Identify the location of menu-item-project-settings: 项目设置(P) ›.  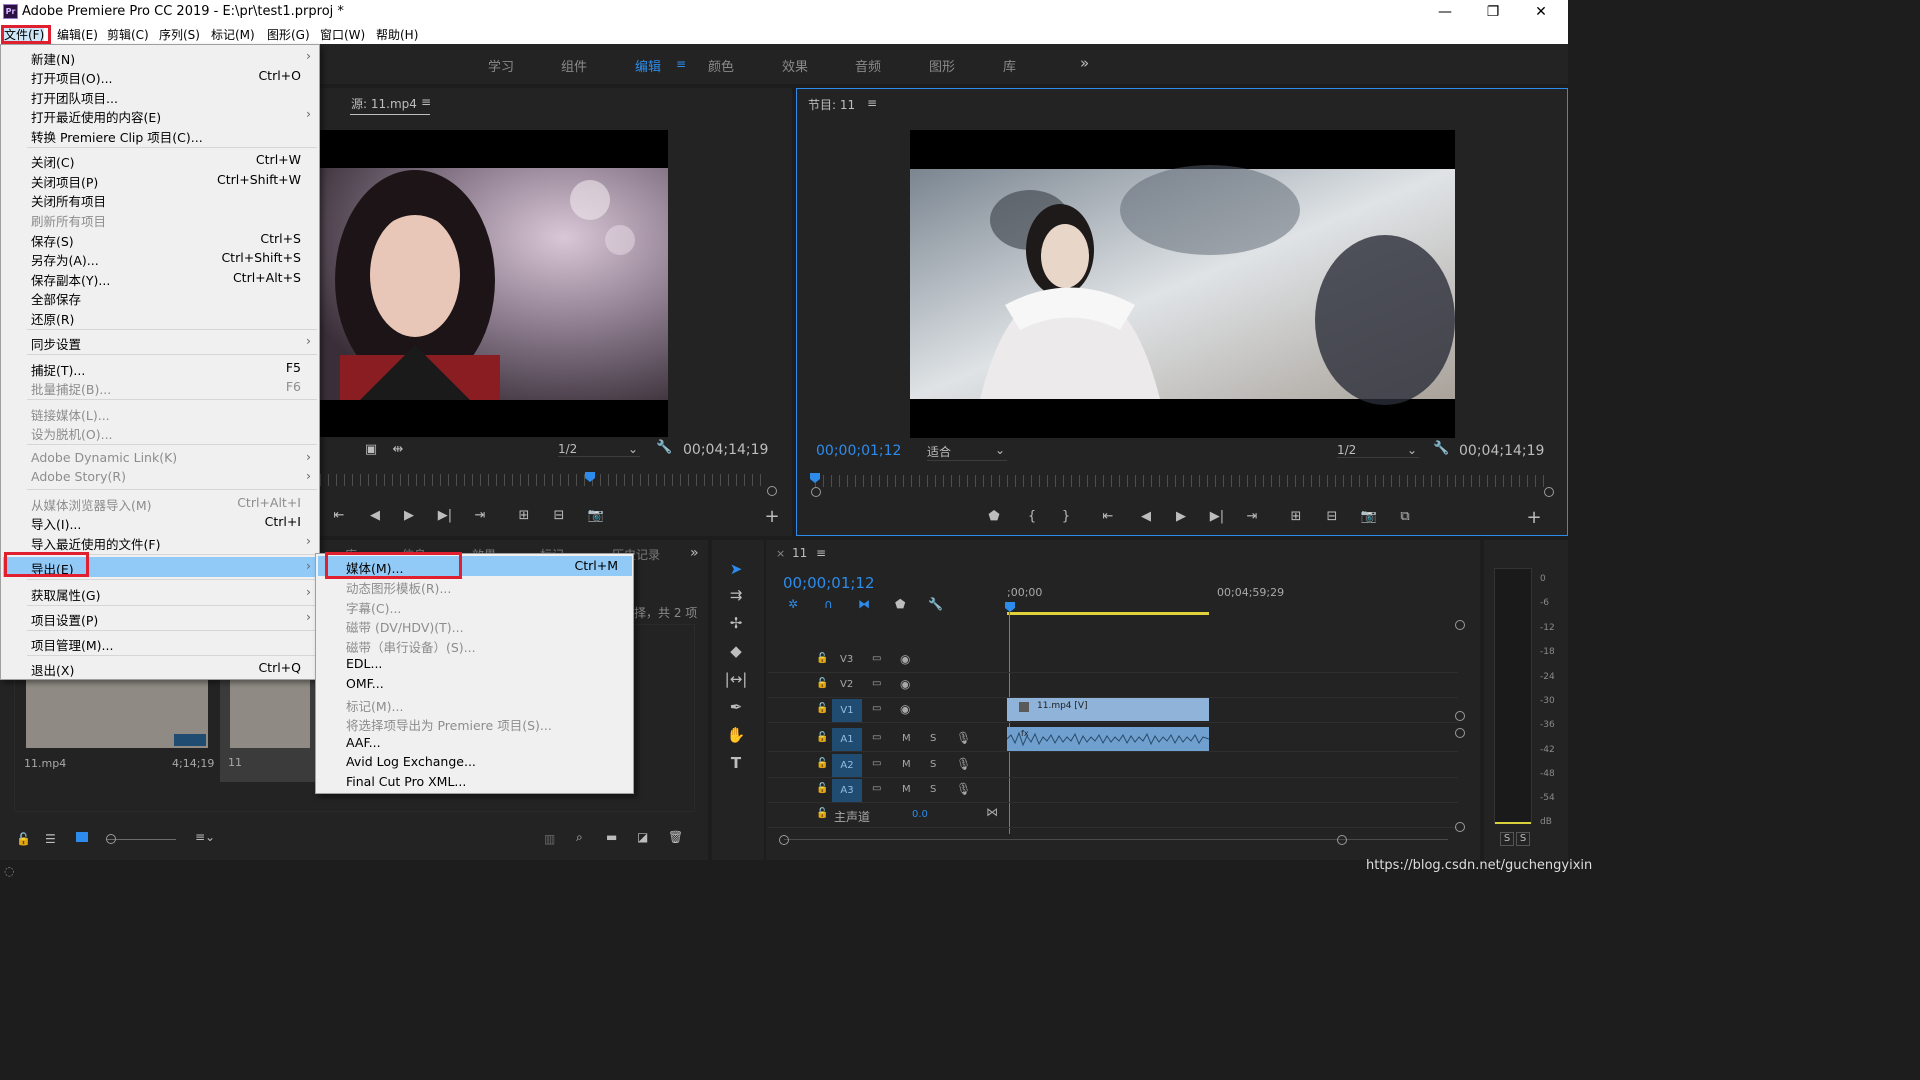
(160, 618).